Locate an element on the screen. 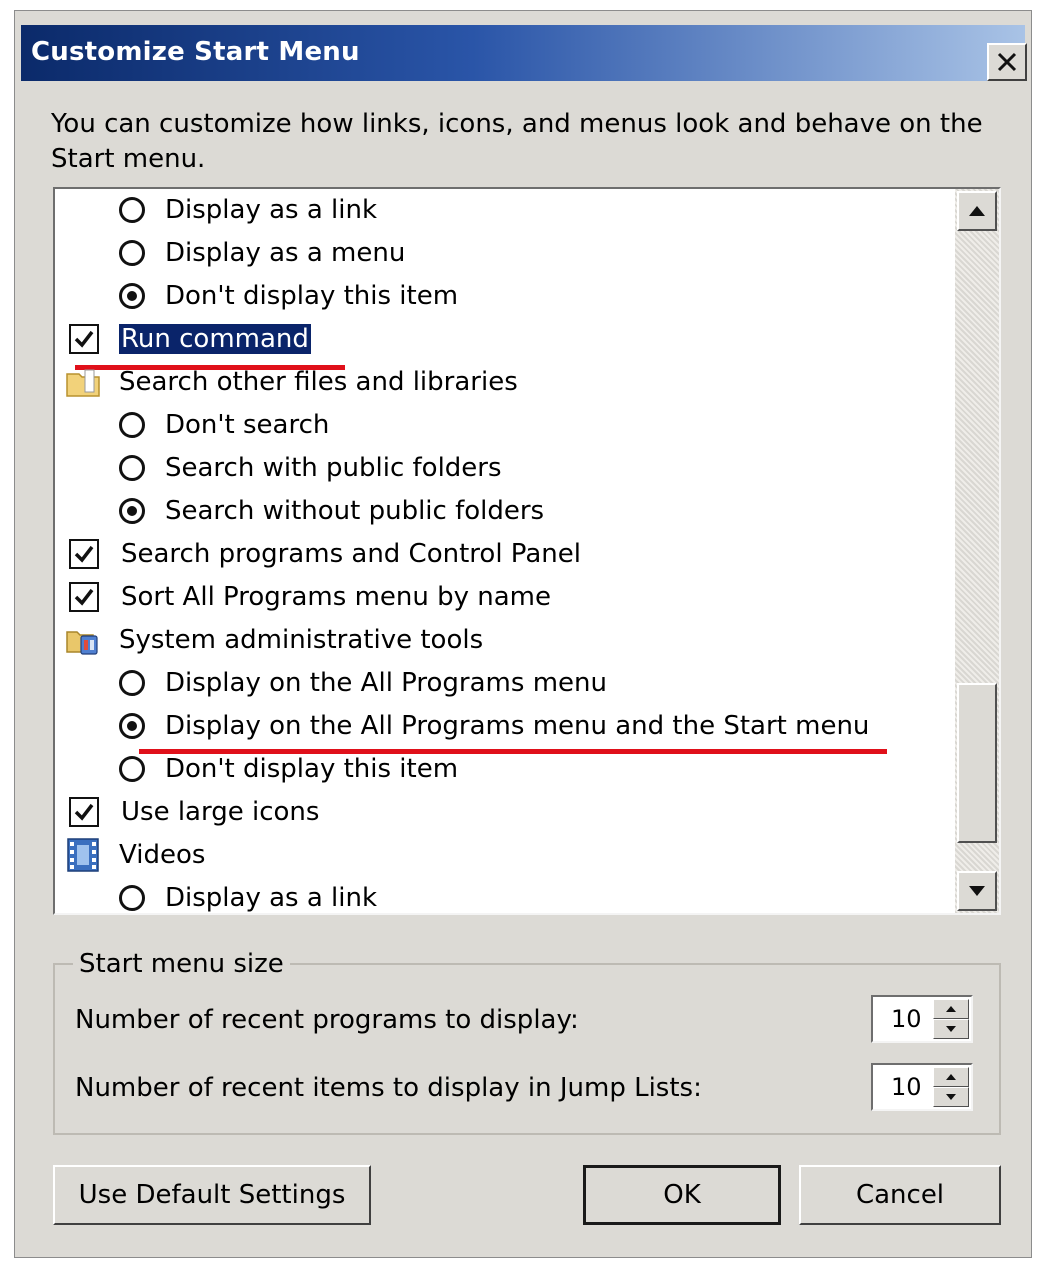 The width and height of the screenshot is (1048, 1261). vertical-scrollbar is located at coordinates (977, 551).